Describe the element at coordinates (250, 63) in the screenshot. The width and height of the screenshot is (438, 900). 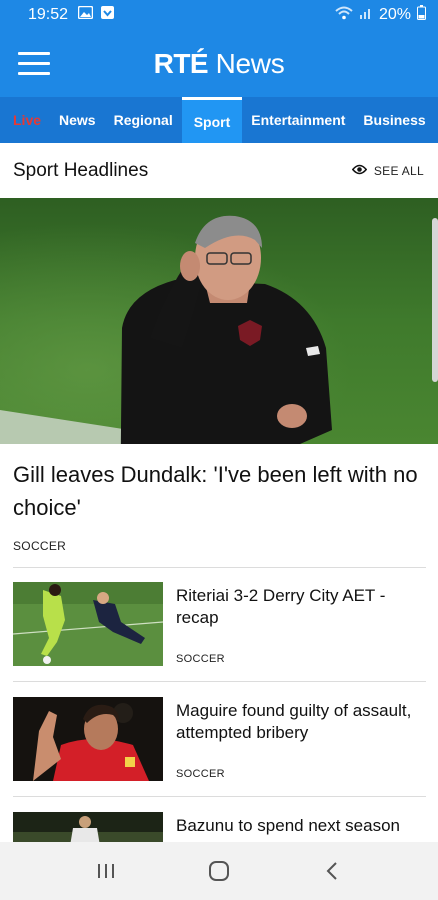
I see `app-title-text: News` at that location.